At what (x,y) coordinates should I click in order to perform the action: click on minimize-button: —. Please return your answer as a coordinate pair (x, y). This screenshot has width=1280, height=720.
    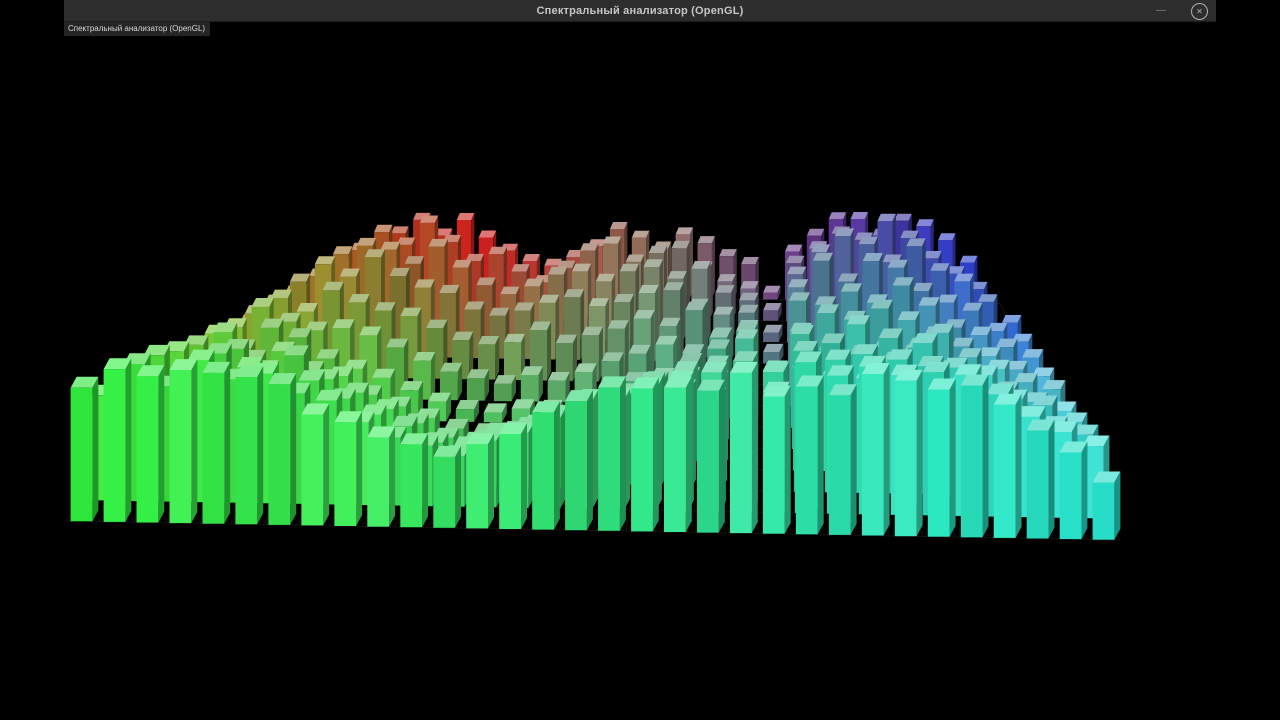
    Looking at the image, I should click on (1161, 10).